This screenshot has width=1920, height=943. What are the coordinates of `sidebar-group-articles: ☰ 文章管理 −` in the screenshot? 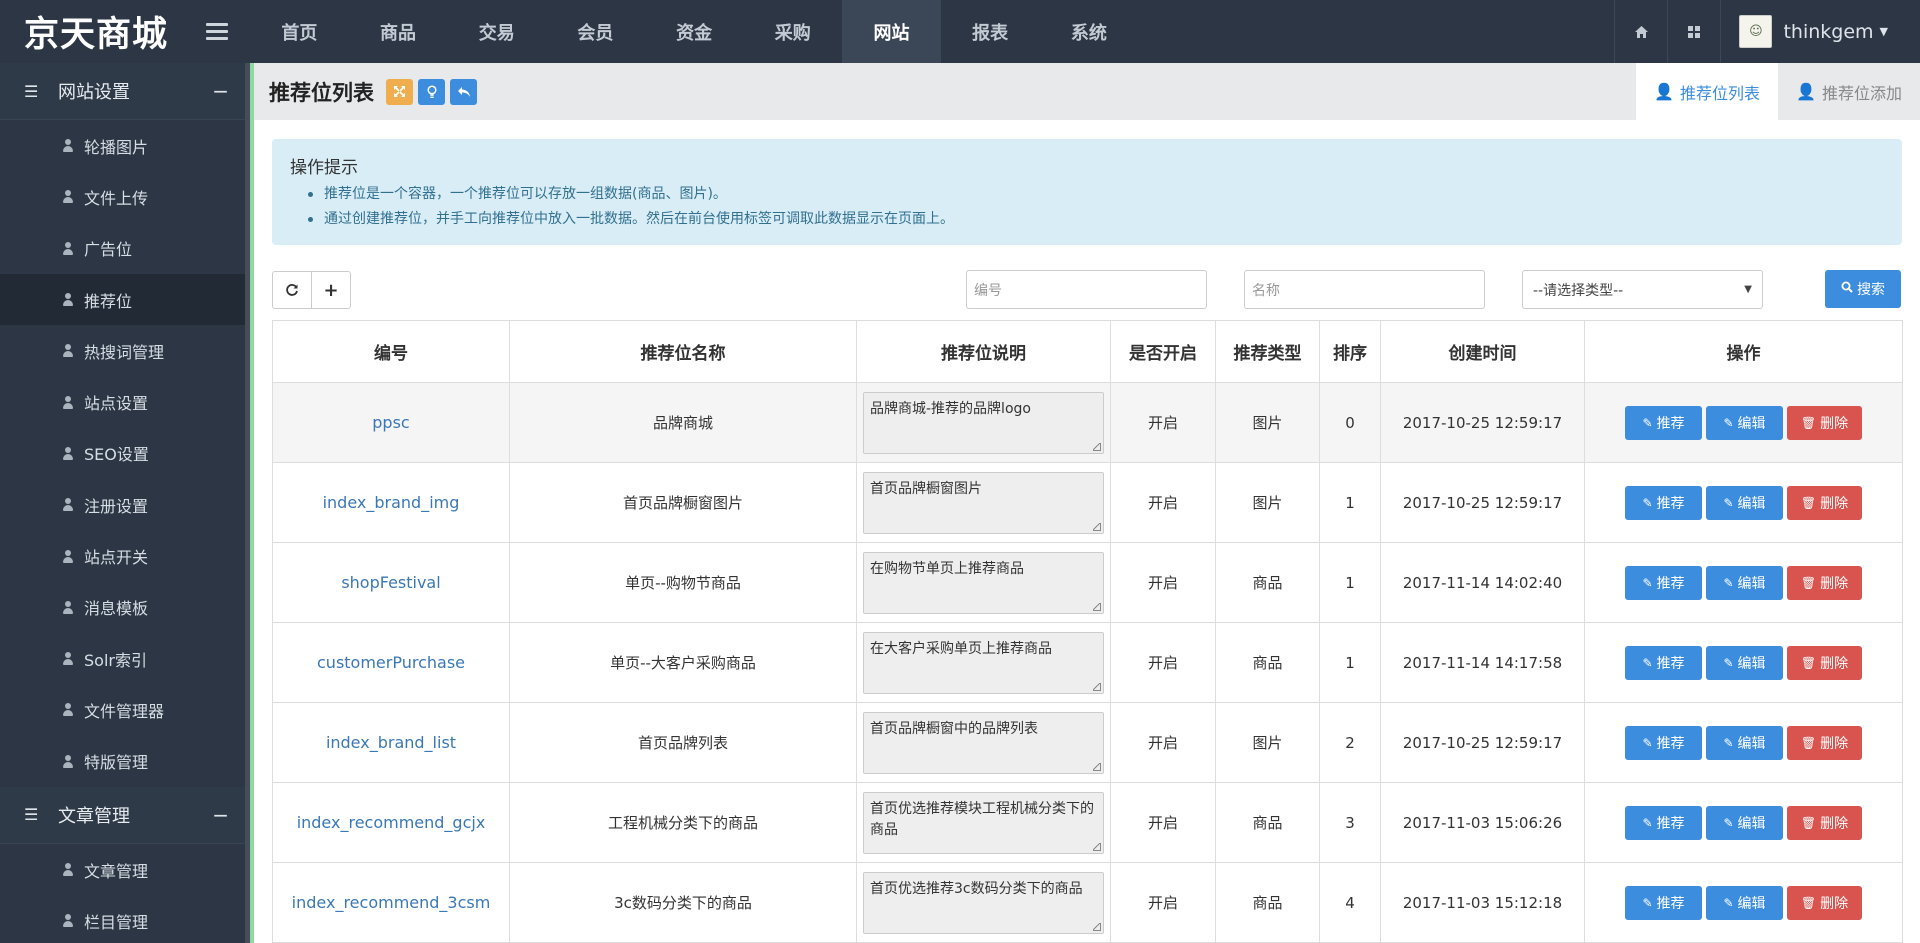 It's located at (122, 815).